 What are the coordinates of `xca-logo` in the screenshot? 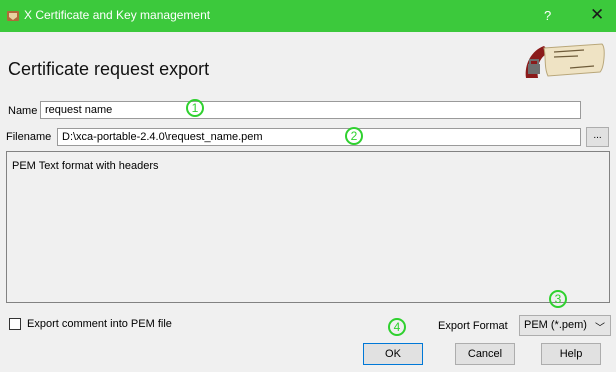 It's located at (565, 60).